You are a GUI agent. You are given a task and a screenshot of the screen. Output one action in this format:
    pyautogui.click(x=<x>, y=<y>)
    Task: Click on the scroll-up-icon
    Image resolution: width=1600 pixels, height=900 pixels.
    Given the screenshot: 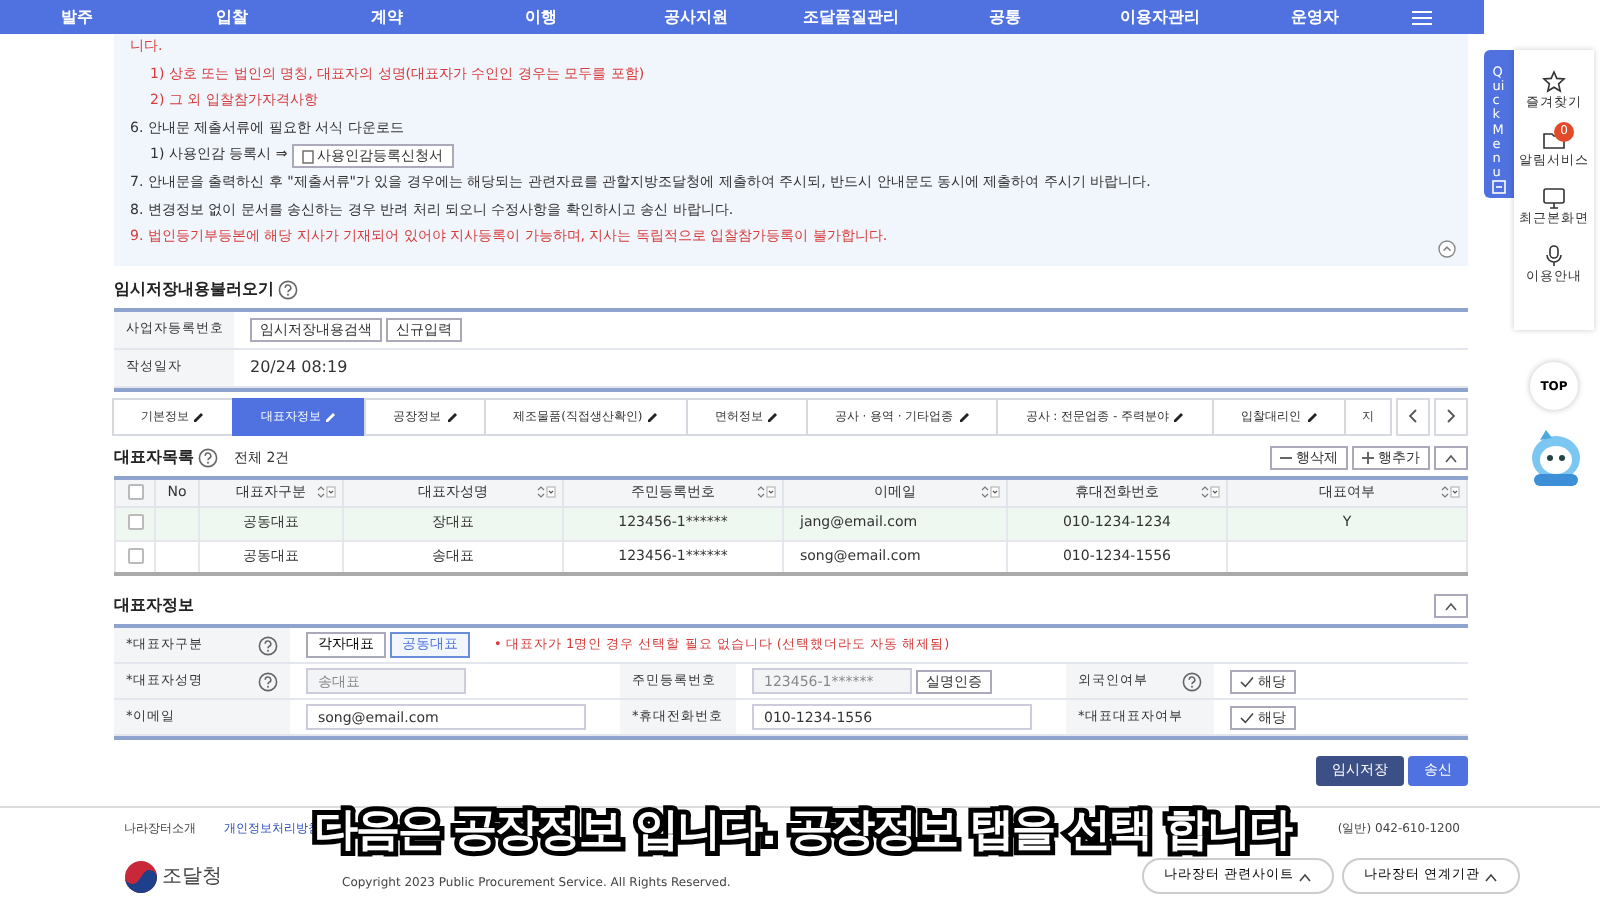 What is the action you would take?
    pyautogui.click(x=1447, y=249)
    